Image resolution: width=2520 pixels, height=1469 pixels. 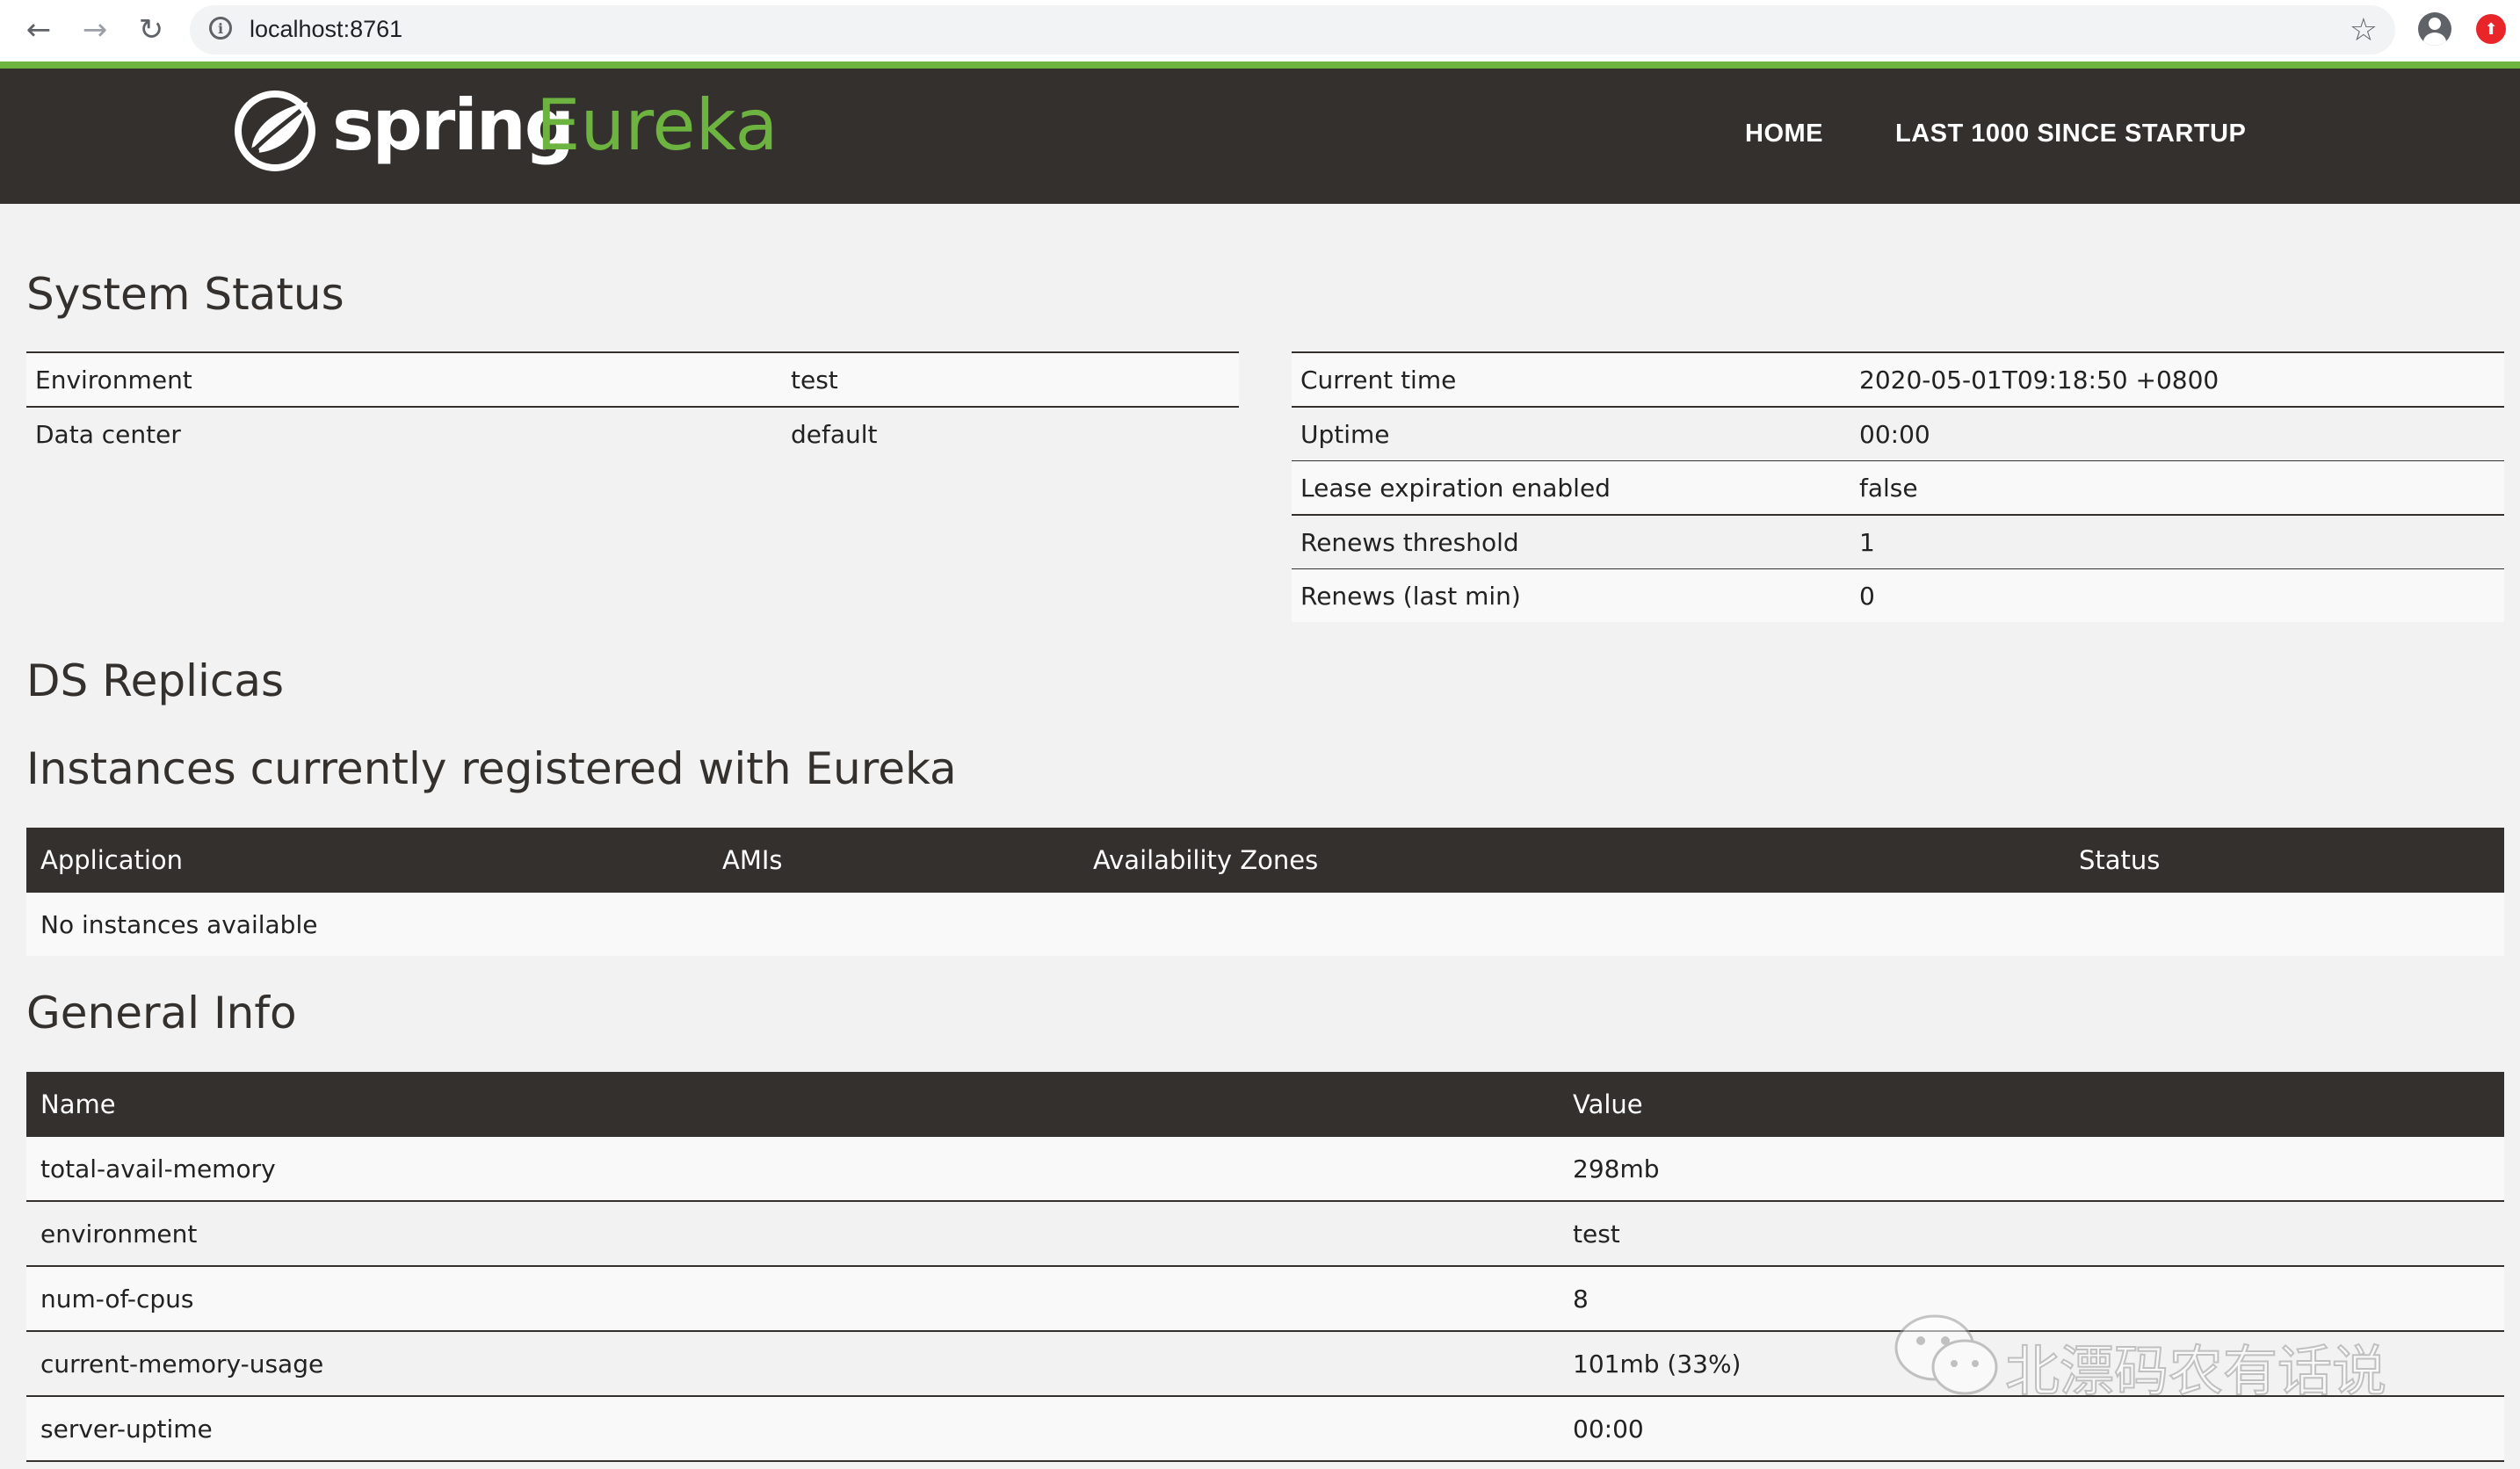 I want to click on status-key: Environment, so click(x=404, y=379).